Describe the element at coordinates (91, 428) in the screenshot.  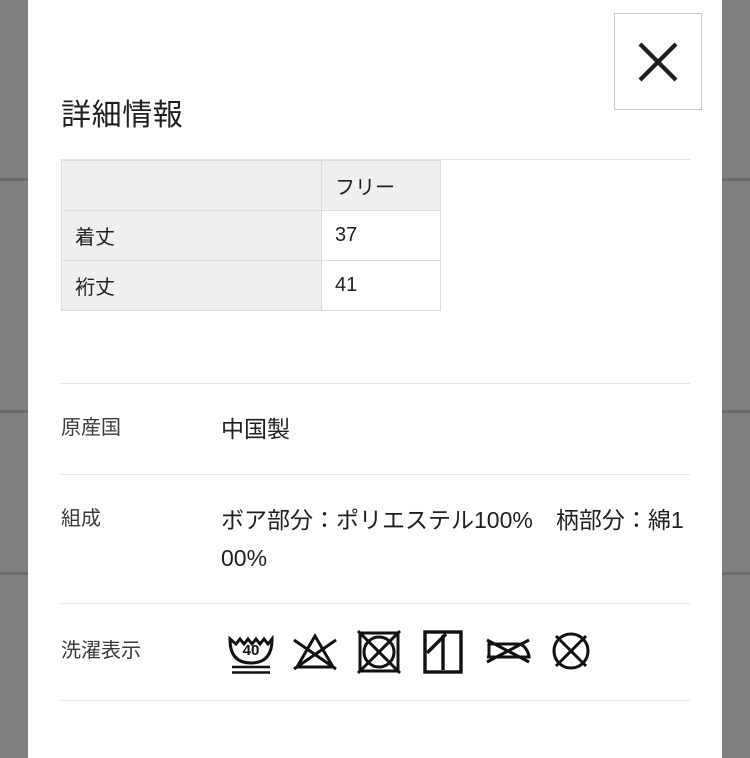
I see `detail-label-origin: 原産国` at that location.